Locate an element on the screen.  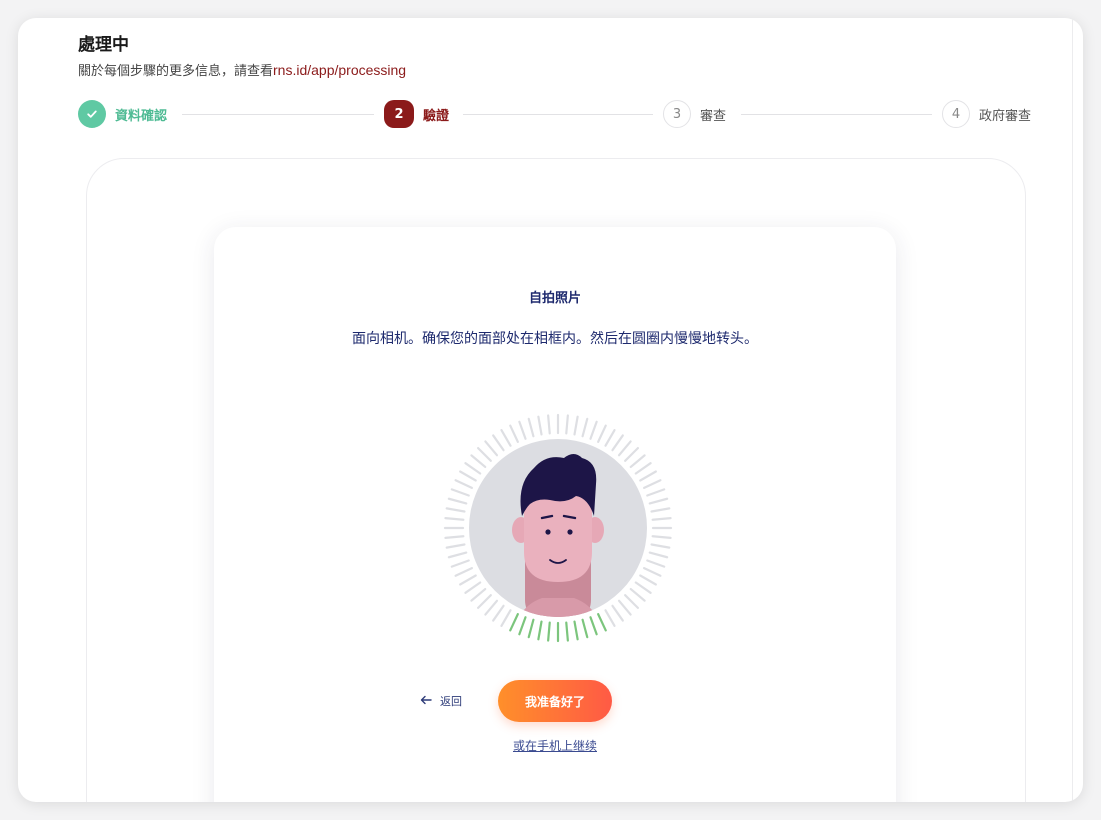
back-label: 返回 is located at coordinates (451, 701).